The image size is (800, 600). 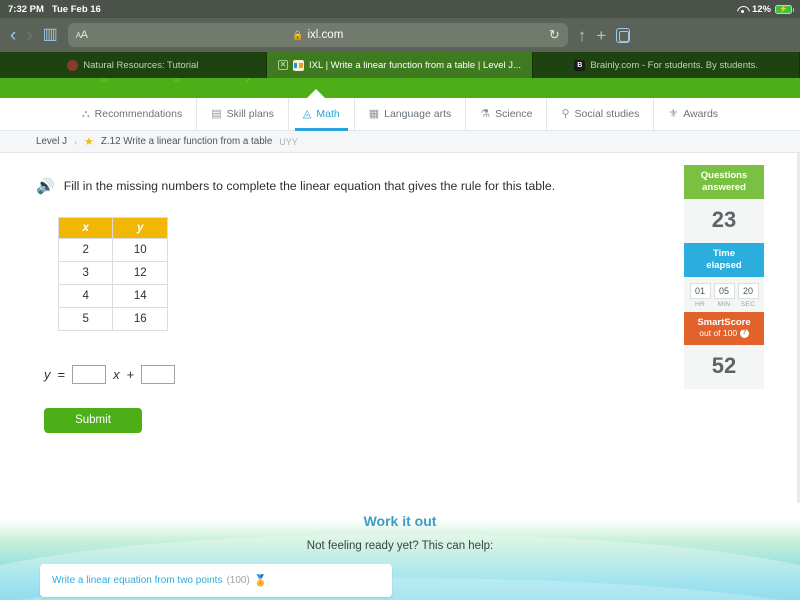 What do you see at coordinates (51, 141) in the screenshot?
I see `breadcrumb-level: Level J` at bounding box center [51, 141].